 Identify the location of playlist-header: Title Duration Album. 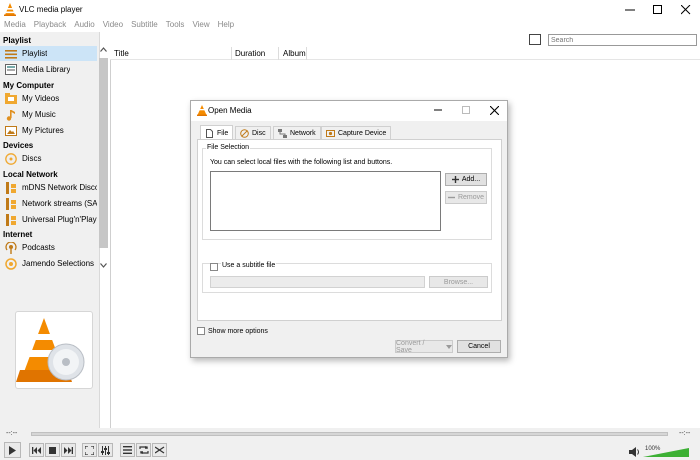
(405, 53).